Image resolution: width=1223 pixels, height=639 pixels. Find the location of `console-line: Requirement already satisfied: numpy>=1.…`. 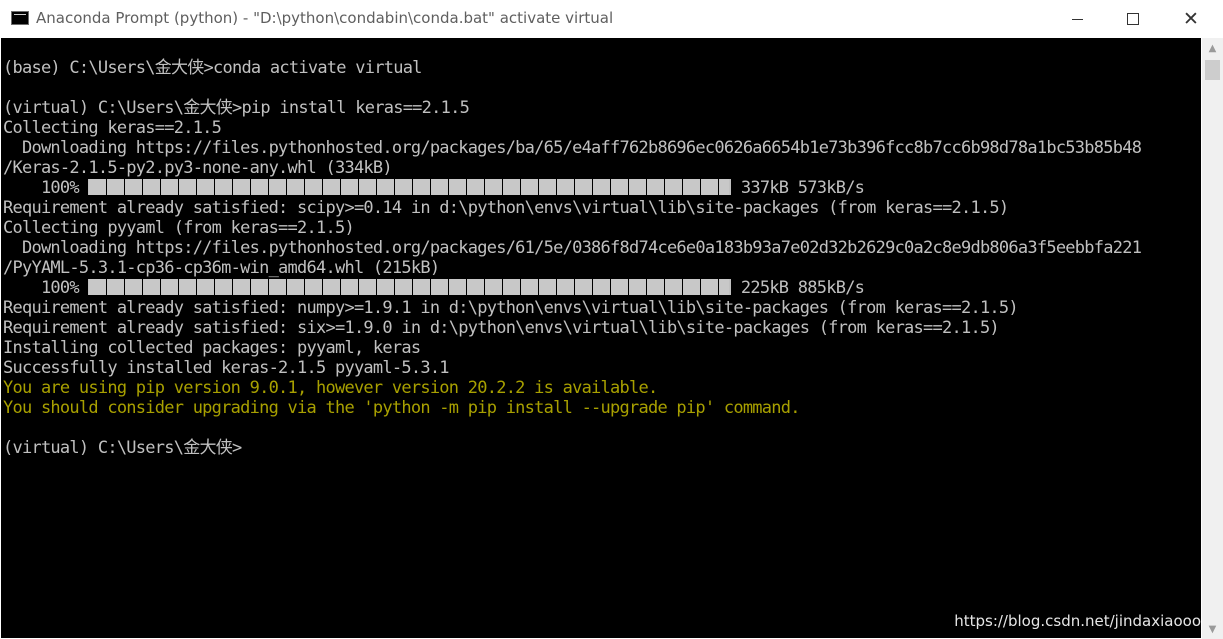

console-line: Requirement already satisfied: numpy>=1.… is located at coordinates (511, 308).